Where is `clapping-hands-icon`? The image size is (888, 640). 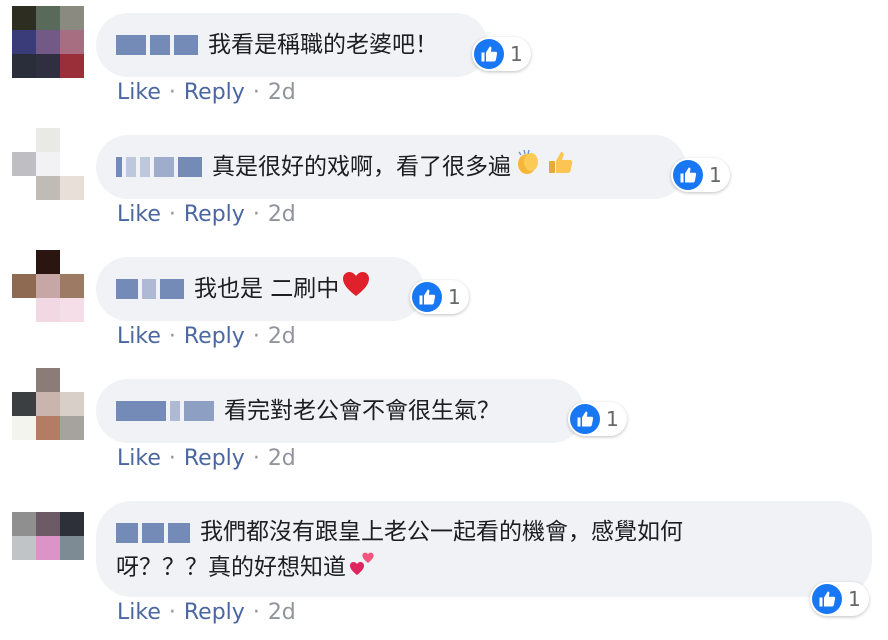 clapping-hands-icon is located at coordinates (528, 167).